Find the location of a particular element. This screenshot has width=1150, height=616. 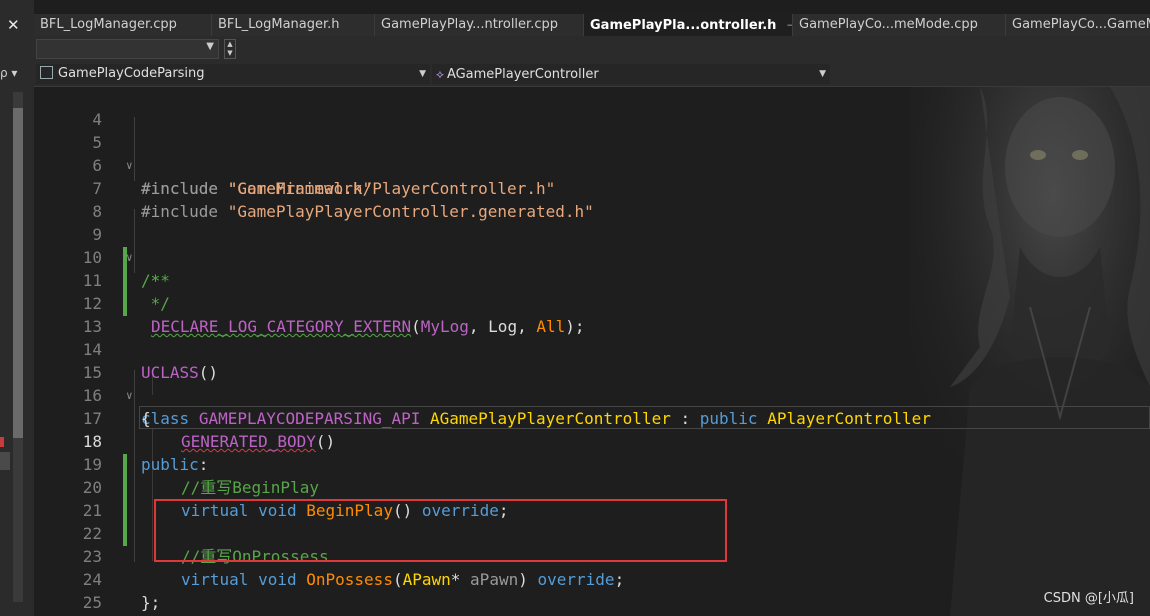

code-line-17: 17 GENERATED_BODY() is located at coordinates (209, 430).